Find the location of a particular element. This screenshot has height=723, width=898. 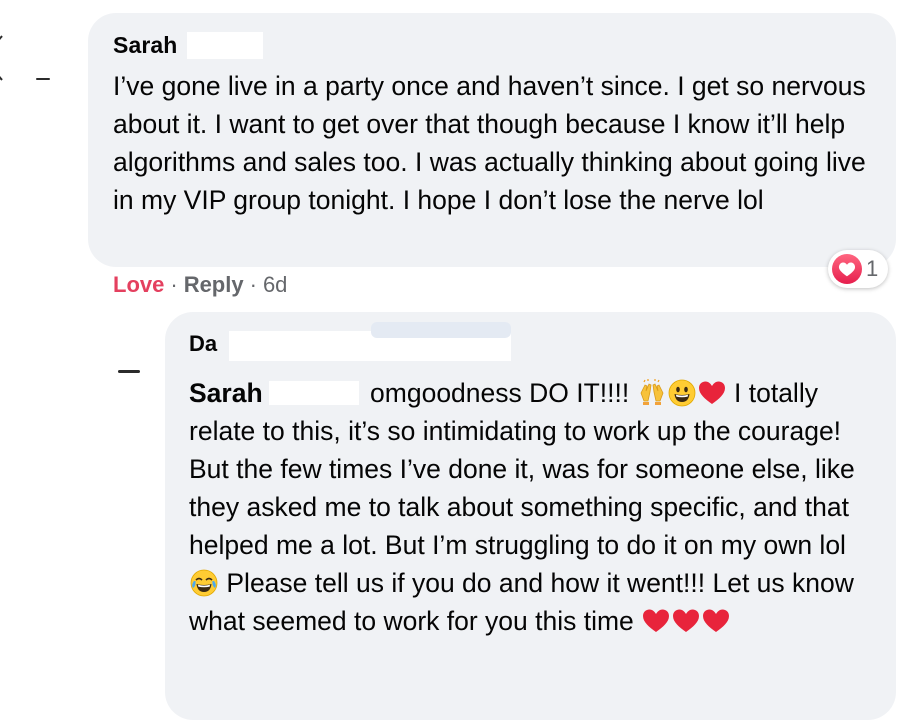

comment-author-row: Sarah is located at coordinates (491, 45).